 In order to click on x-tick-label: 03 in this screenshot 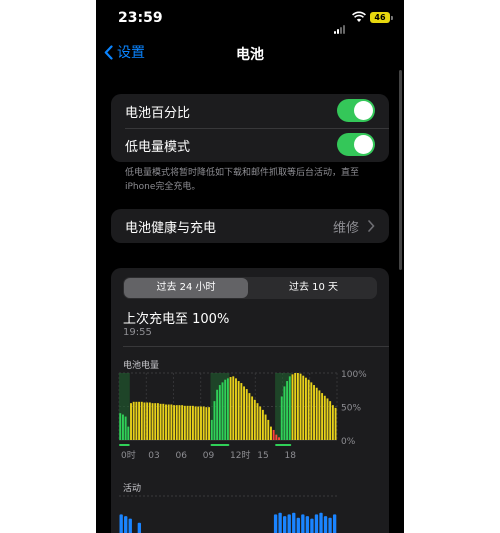, I will do `click(153, 456)`.